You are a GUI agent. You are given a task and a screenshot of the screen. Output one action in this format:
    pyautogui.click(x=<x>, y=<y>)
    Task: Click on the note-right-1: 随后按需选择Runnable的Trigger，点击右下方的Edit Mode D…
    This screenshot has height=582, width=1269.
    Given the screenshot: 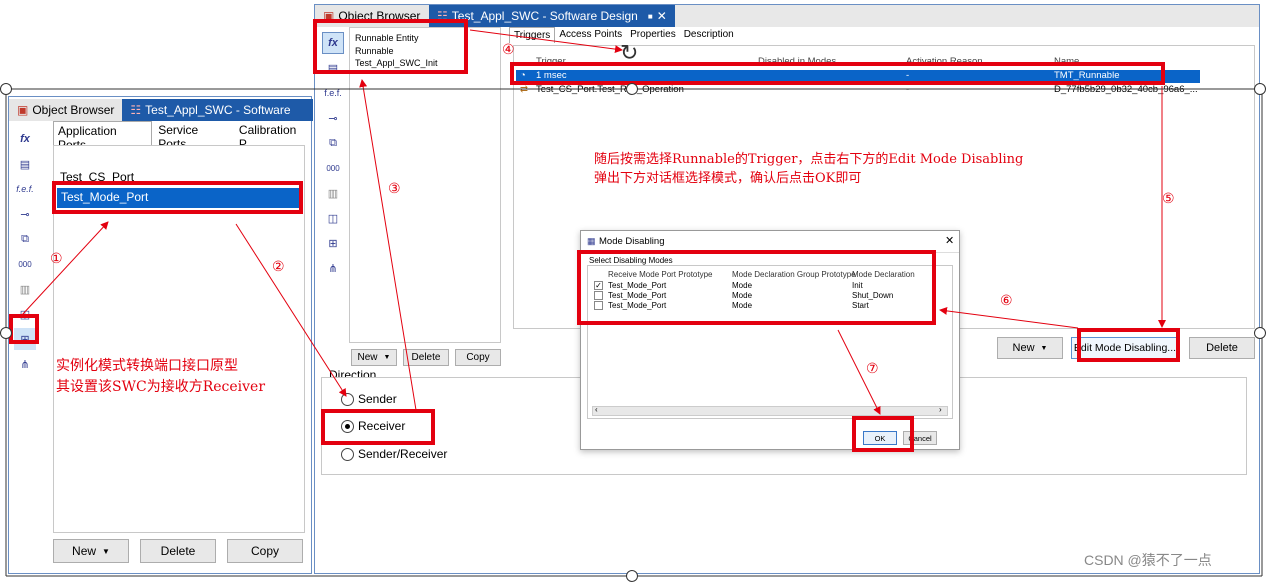 What is the action you would take?
    pyautogui.click(x=809, y=159)
    